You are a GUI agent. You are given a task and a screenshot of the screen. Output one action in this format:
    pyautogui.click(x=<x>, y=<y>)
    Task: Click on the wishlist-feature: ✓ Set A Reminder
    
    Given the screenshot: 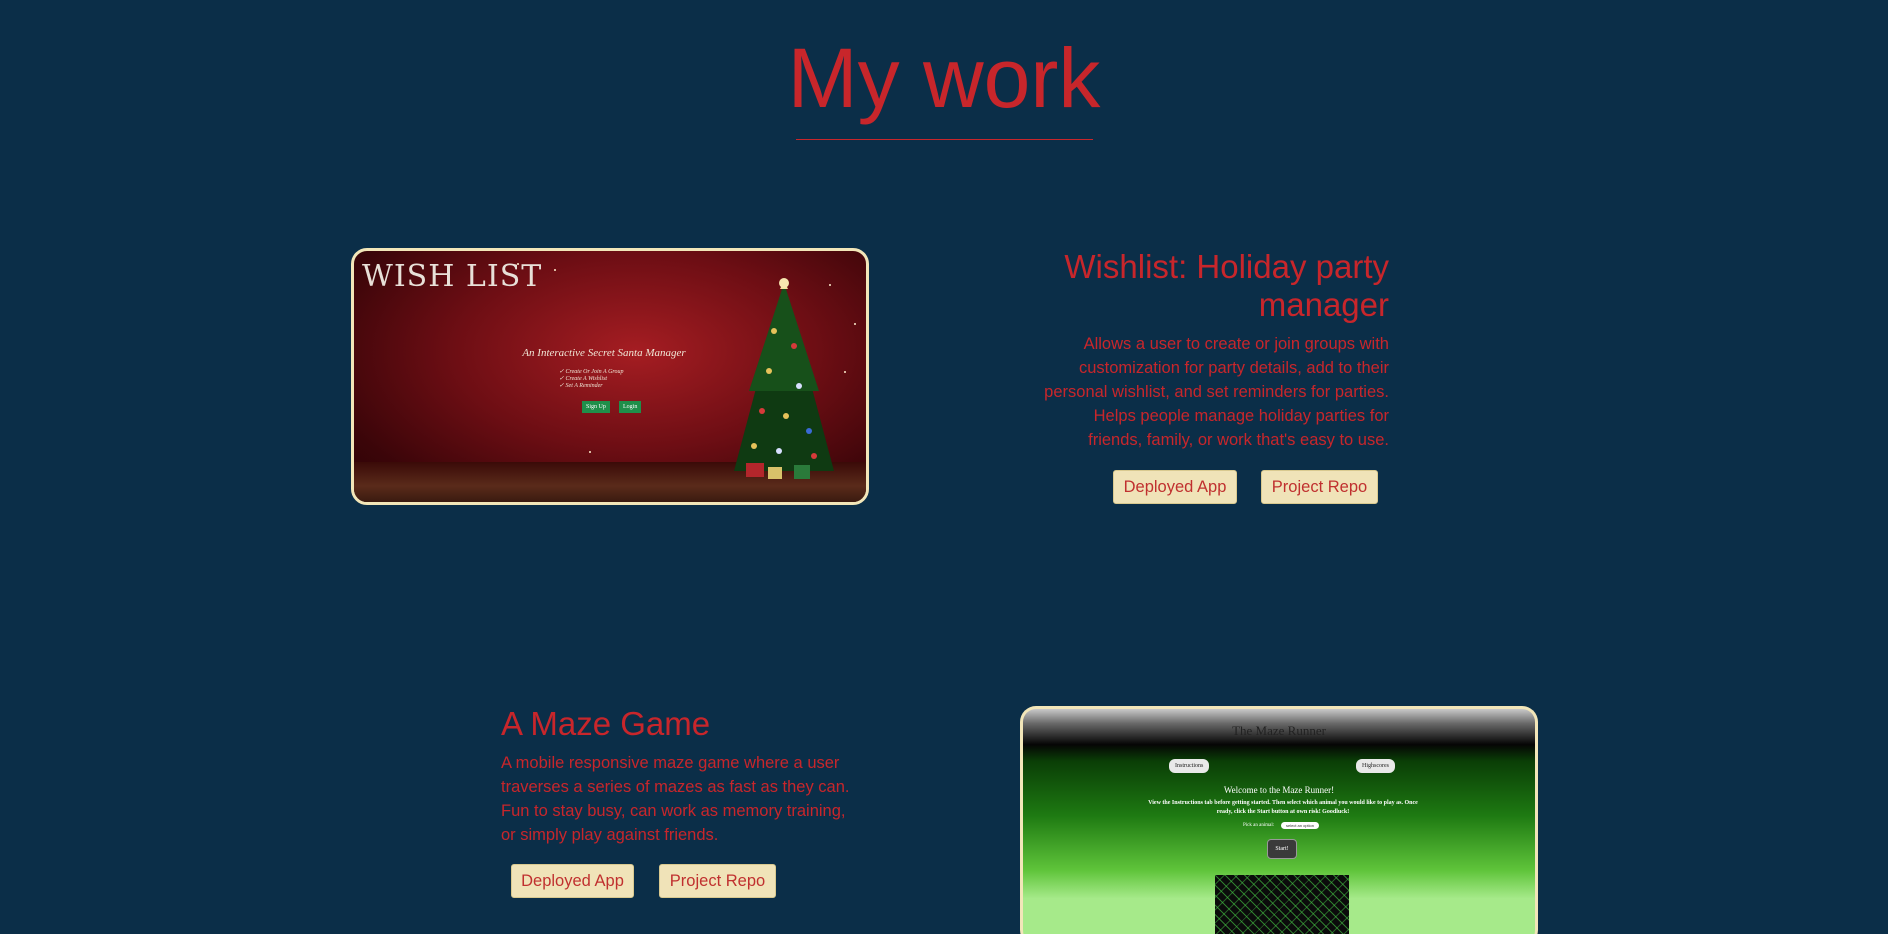 What is the action you would take?
    pyautogui.click(x=581, y=386)
    